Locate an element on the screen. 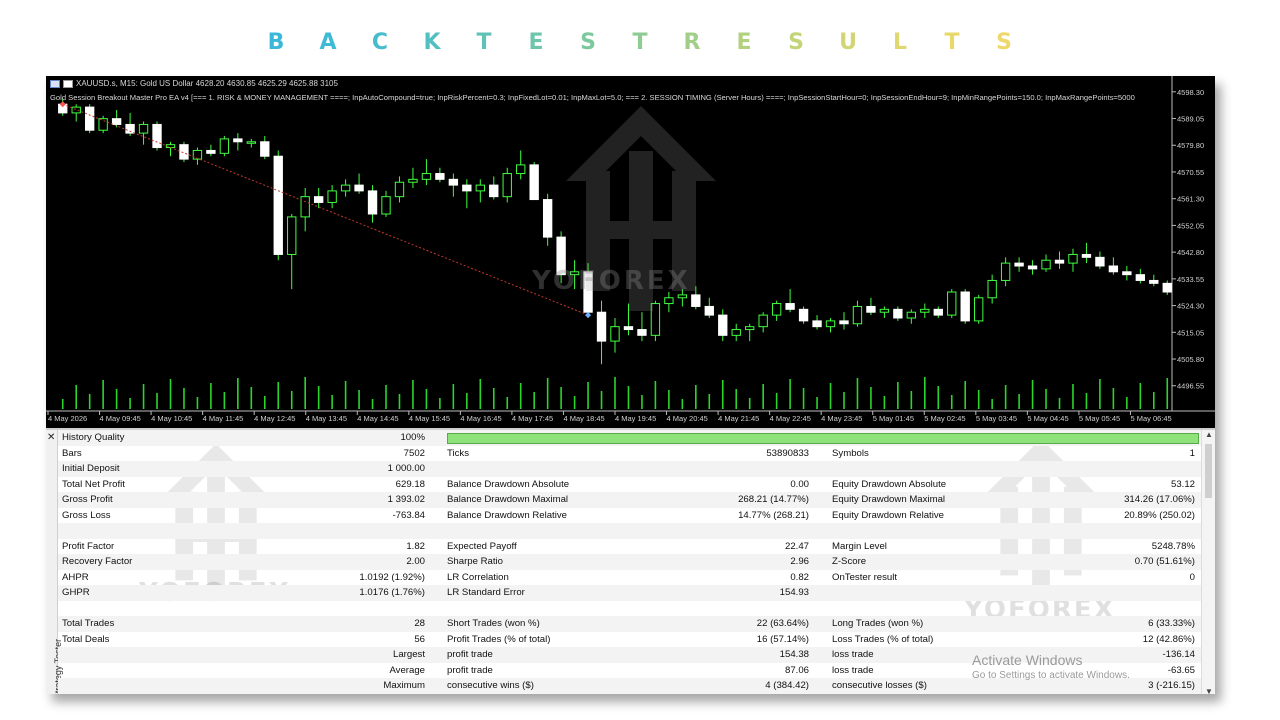 The image size is (1280, 720). chart-window-icon is located at coordinates (55, 83).